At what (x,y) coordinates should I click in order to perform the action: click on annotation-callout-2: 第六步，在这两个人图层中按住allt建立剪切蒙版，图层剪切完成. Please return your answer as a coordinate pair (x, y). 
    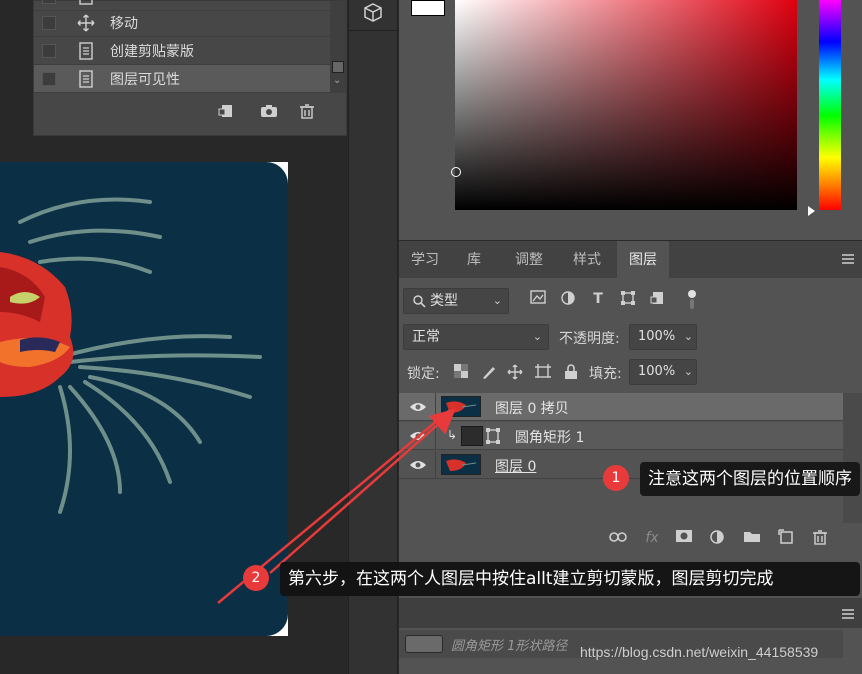
    Looking at the image, I should click on (570, 579).